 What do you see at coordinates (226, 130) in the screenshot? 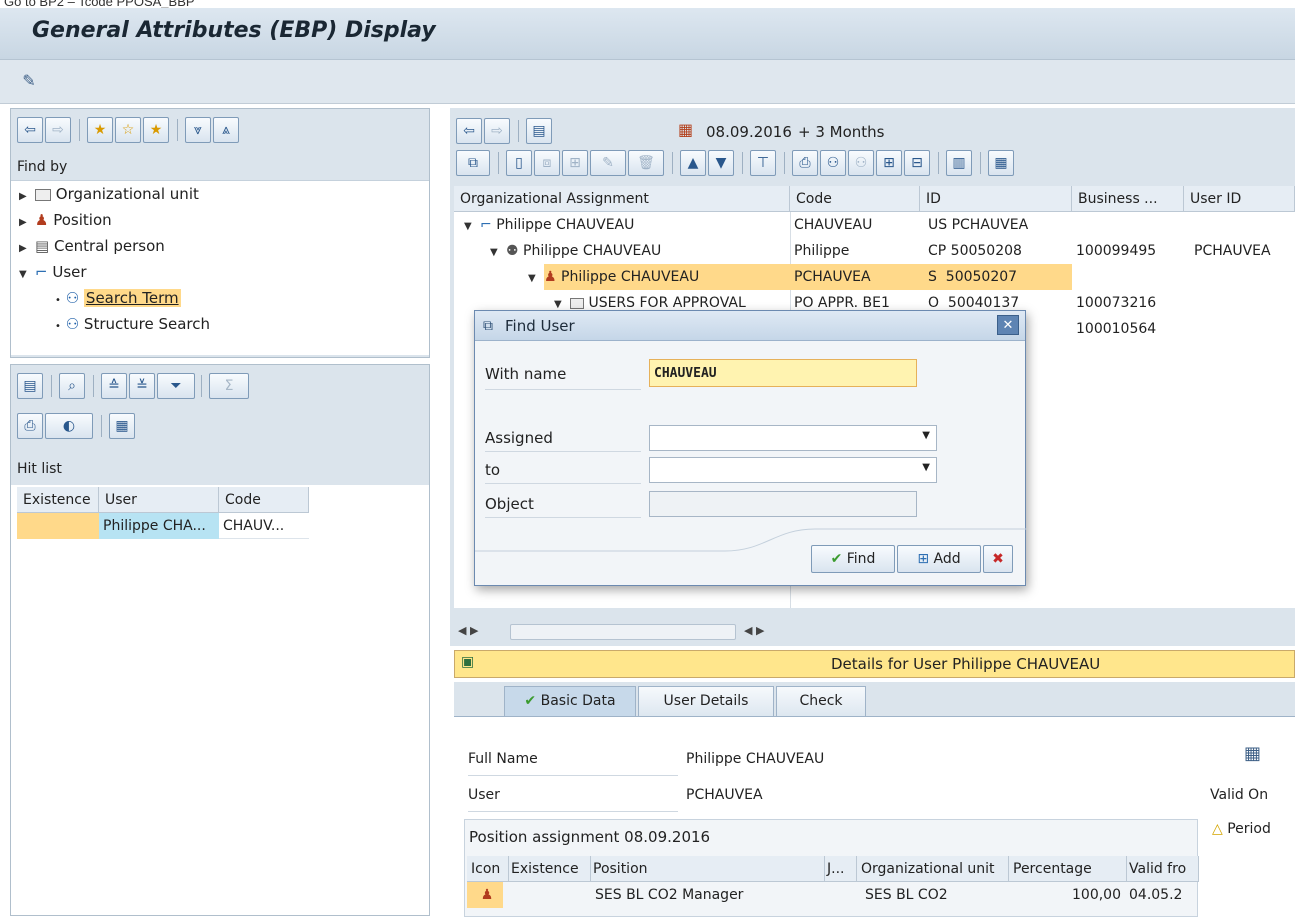
I see `collapse-button: ⩓` at bounding box center [226, 130].